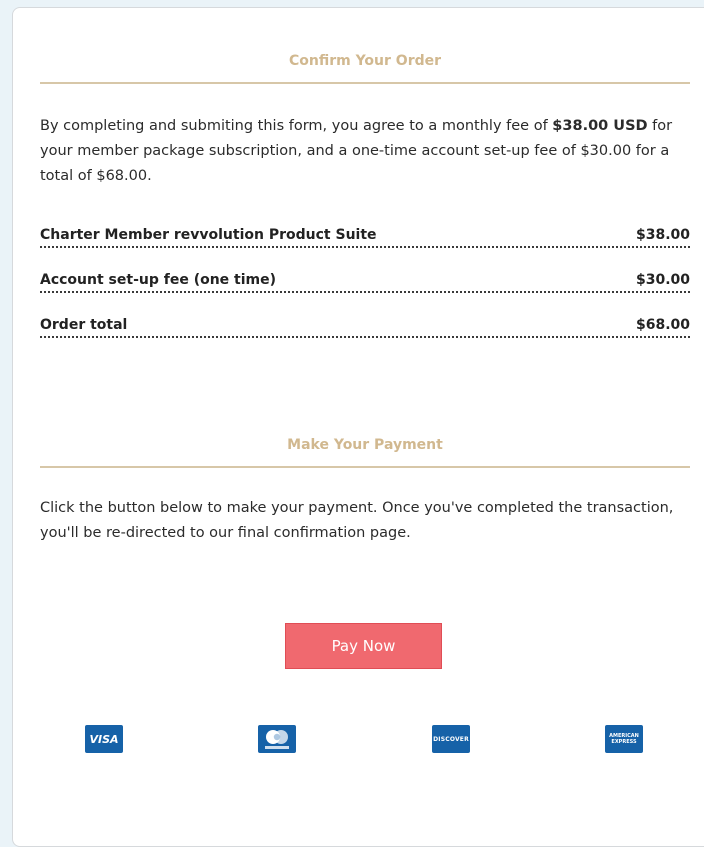  I want to click on discover-text: DISCOVER, so click(451, 739).